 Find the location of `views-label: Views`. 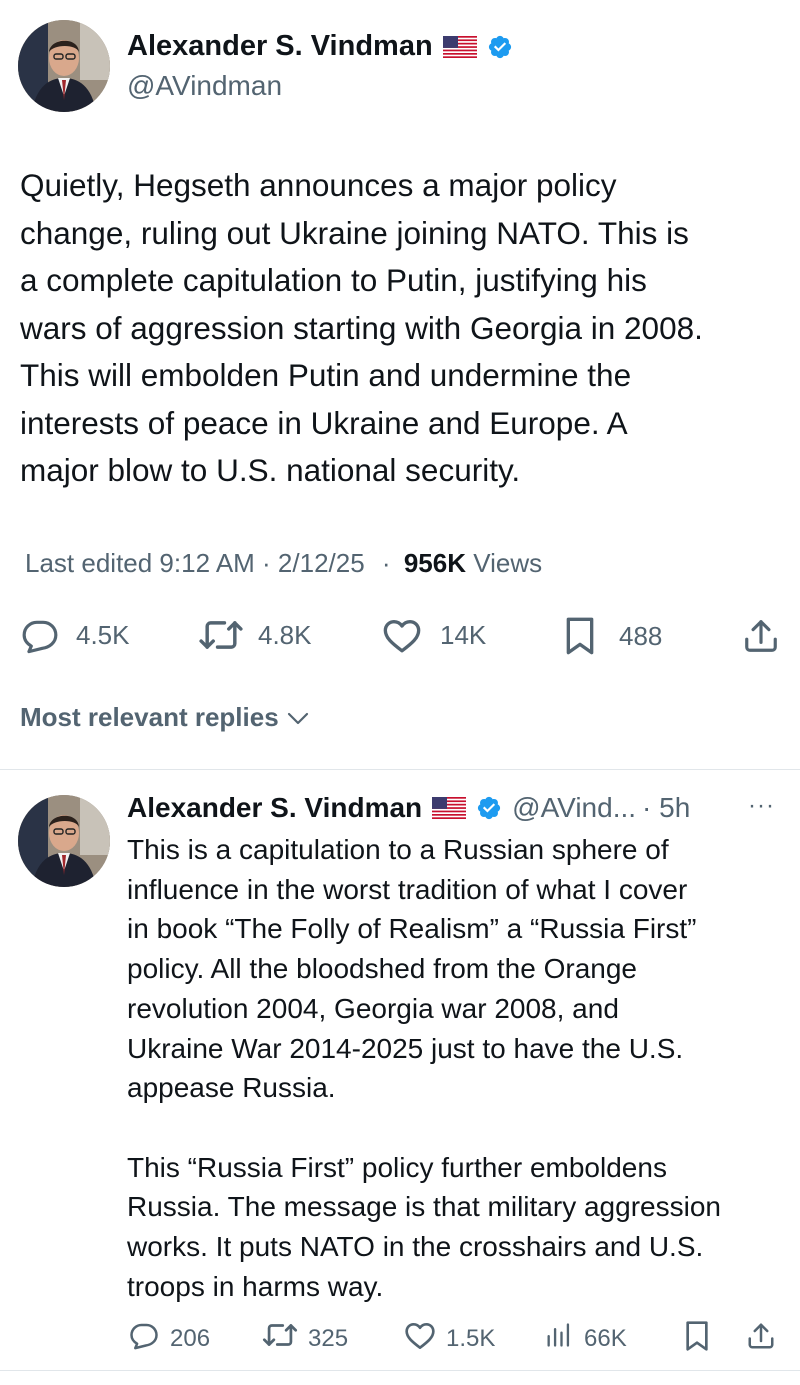

views-label: Views is located at coordinates (508, 563).